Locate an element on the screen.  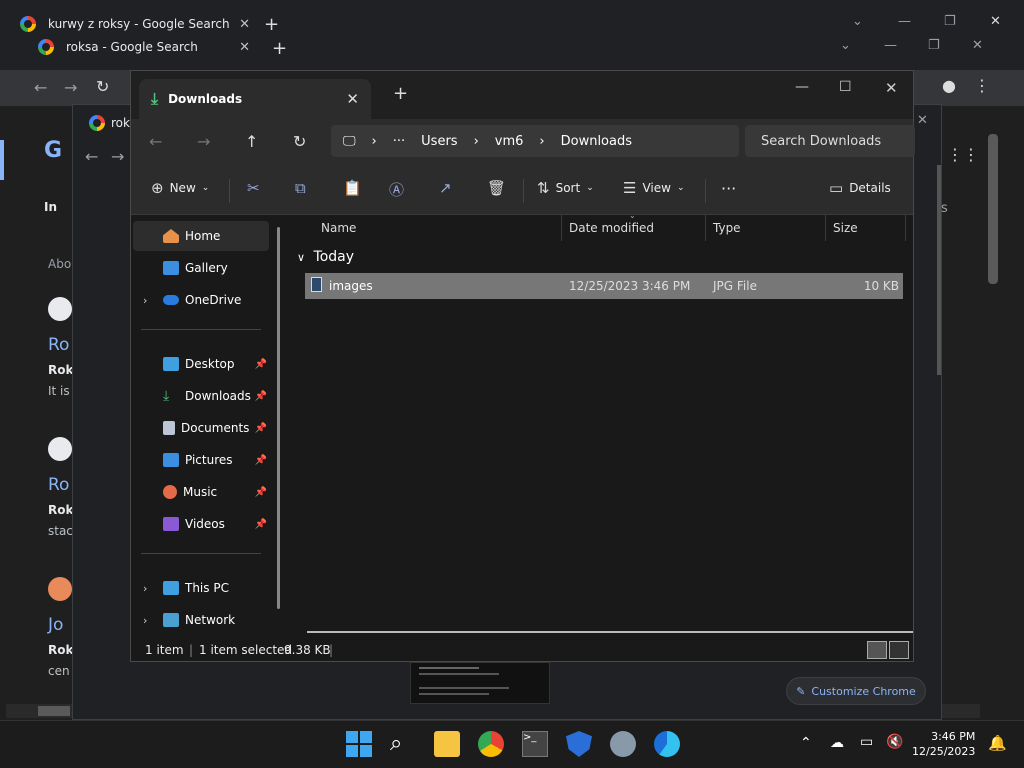
search-input: Search Downloads is located at coordinates (830, 141).